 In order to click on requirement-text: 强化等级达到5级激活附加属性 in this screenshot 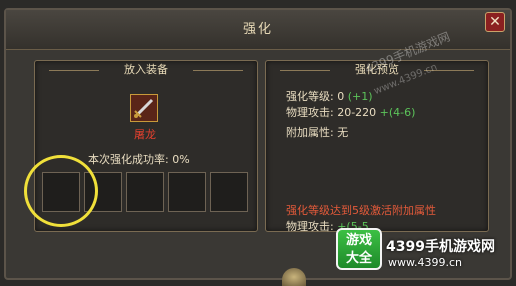, I will do `click(361, 210)`.